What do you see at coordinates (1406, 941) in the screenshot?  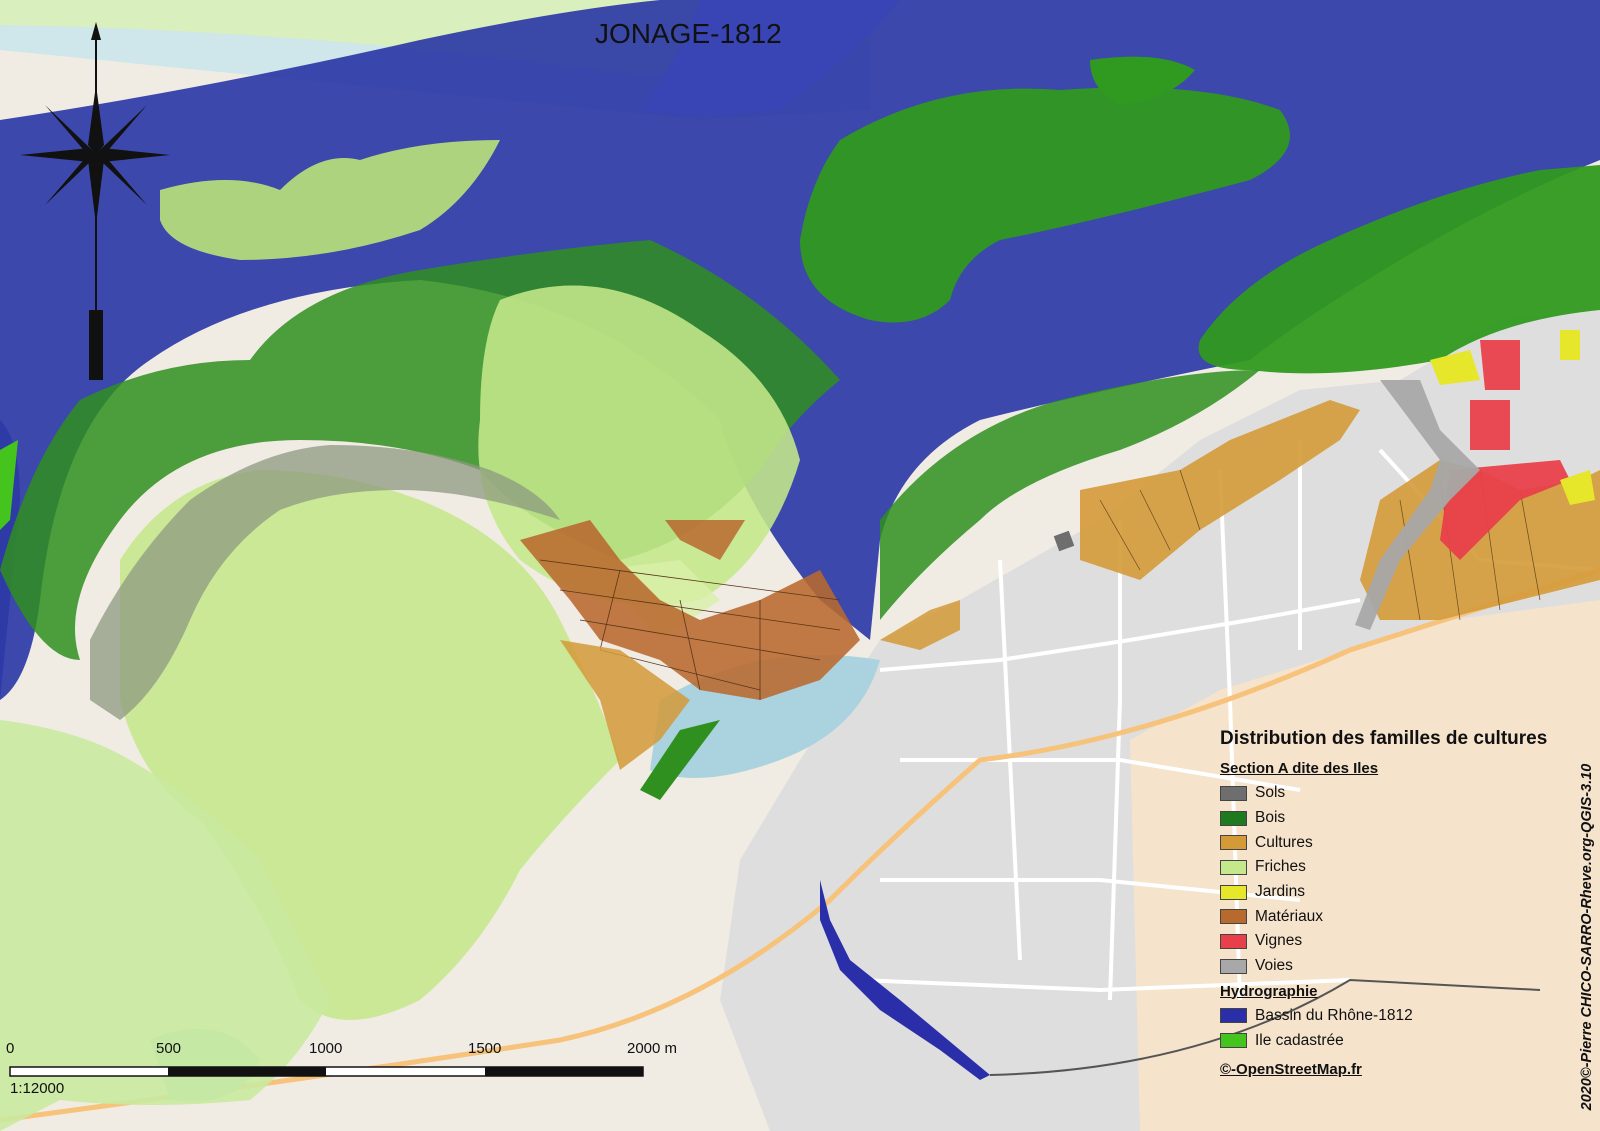 I see `legend-item: Vignes` at bounding box center [1406, 941].